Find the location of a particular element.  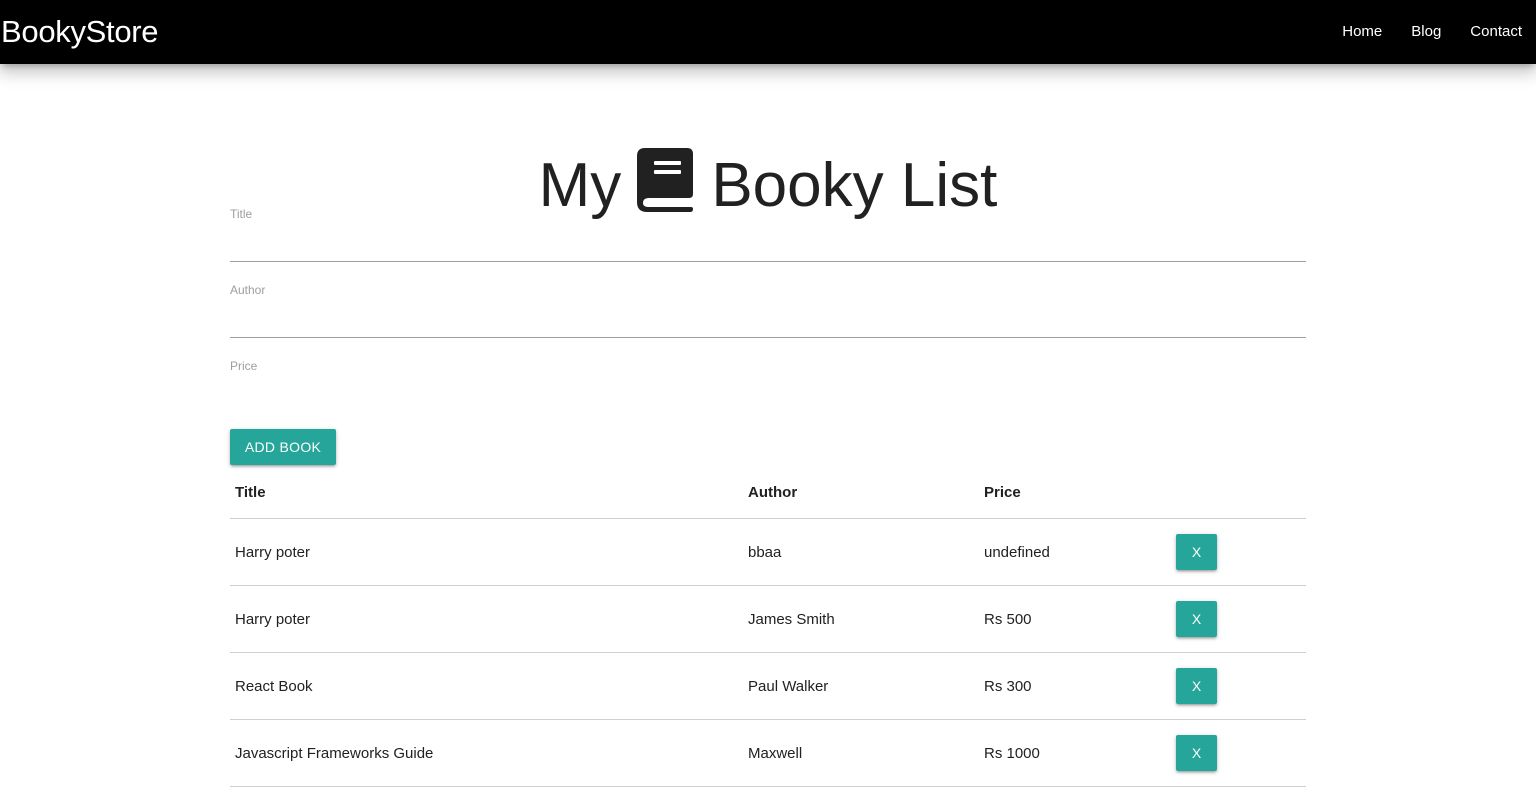

table-row: React Book Paul Walker Rs 300 X is located at coordinates (768, 686).